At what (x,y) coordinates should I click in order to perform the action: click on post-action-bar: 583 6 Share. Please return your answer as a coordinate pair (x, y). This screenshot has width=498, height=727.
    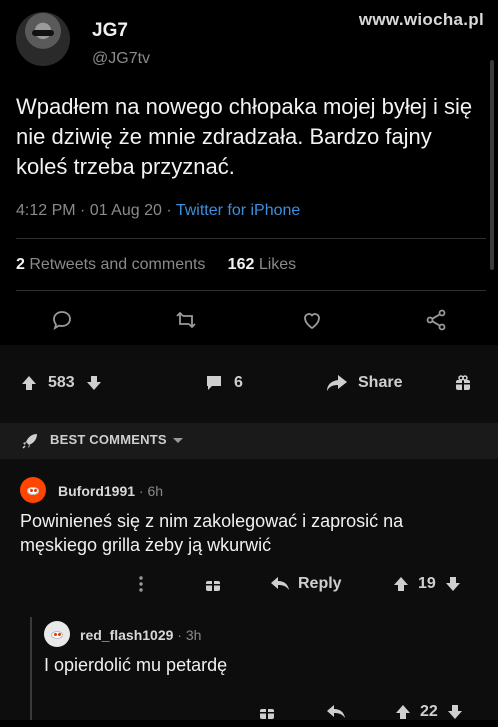
    Looking at the image, I should click on (249, 385).